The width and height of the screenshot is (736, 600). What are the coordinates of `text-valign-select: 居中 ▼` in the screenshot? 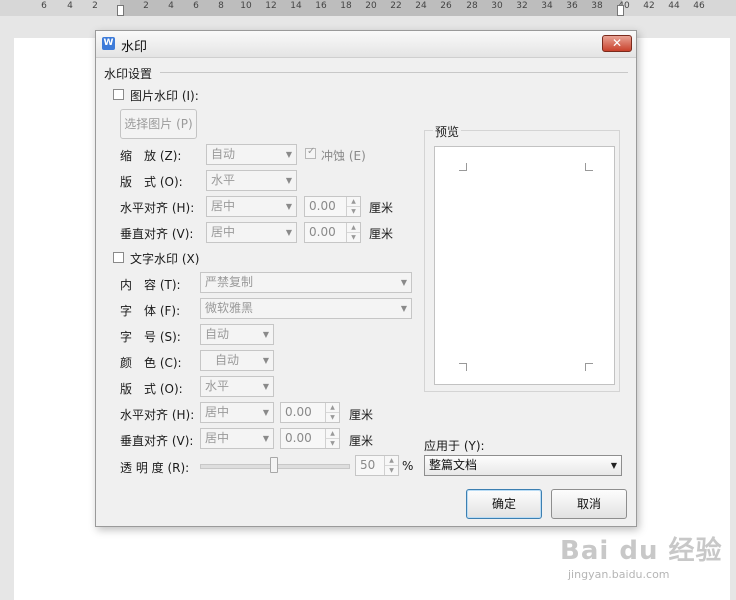 It's located at (237, 438).